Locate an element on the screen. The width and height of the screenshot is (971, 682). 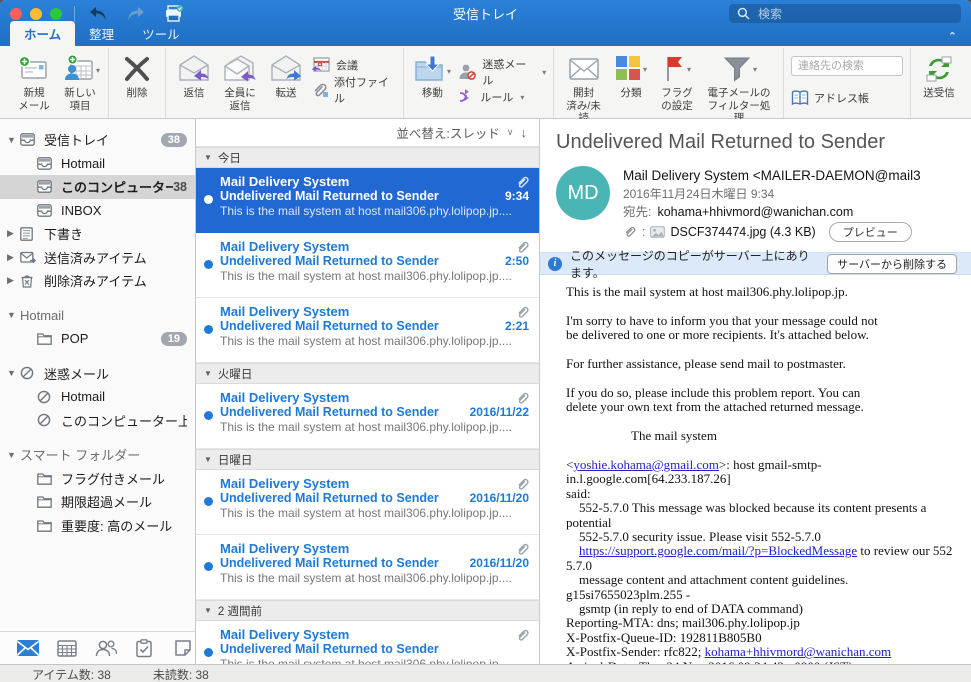
sidebar-item-重要度: 高のメール[interactable]: 重要度: 高のメール is located at coordinates (97, 526).